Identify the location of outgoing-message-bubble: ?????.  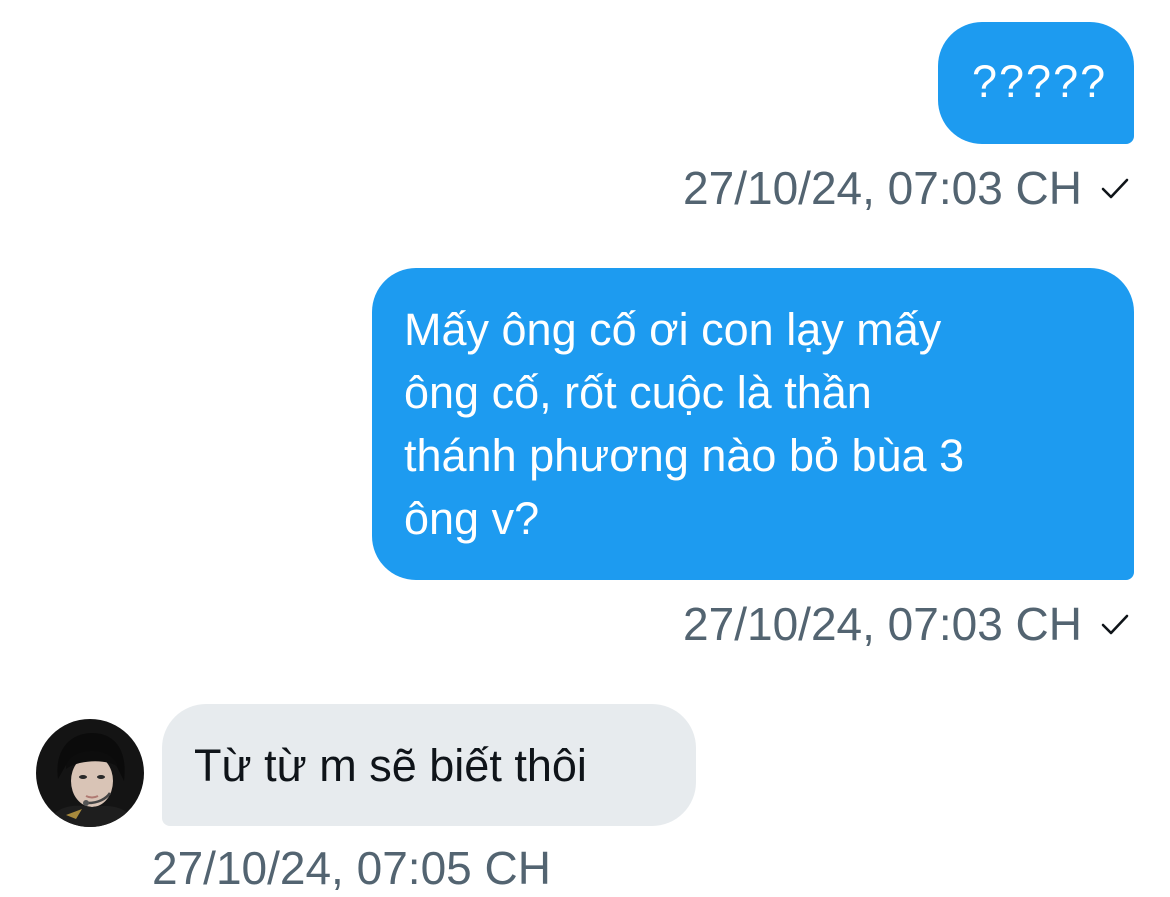
(1036, 83).